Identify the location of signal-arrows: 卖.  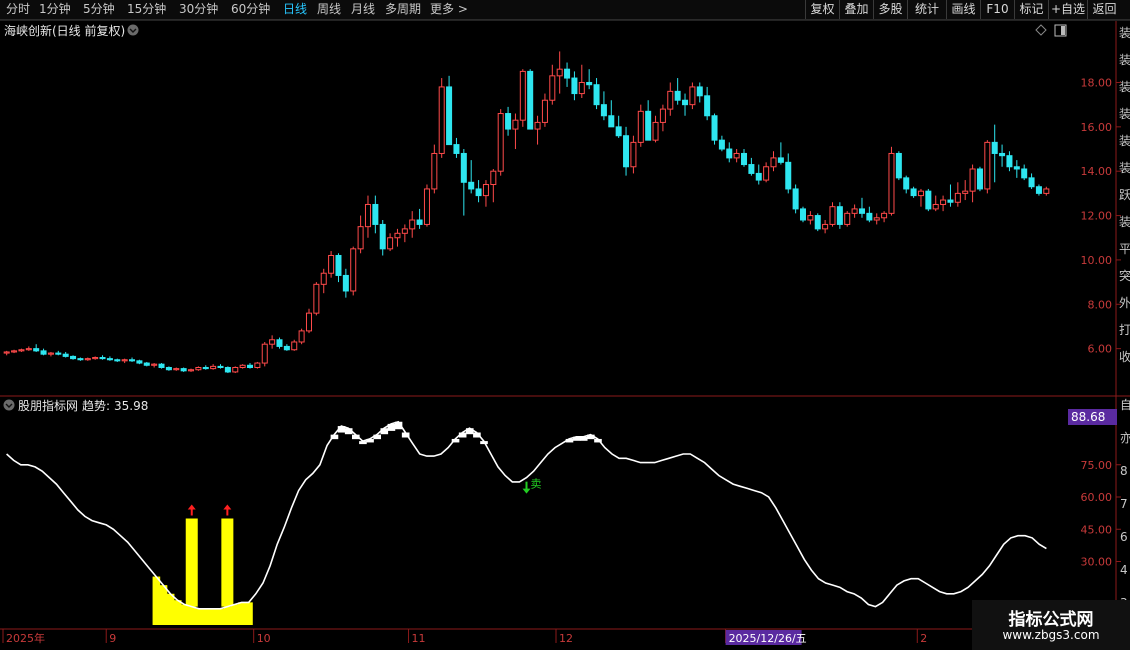
(364, 497).